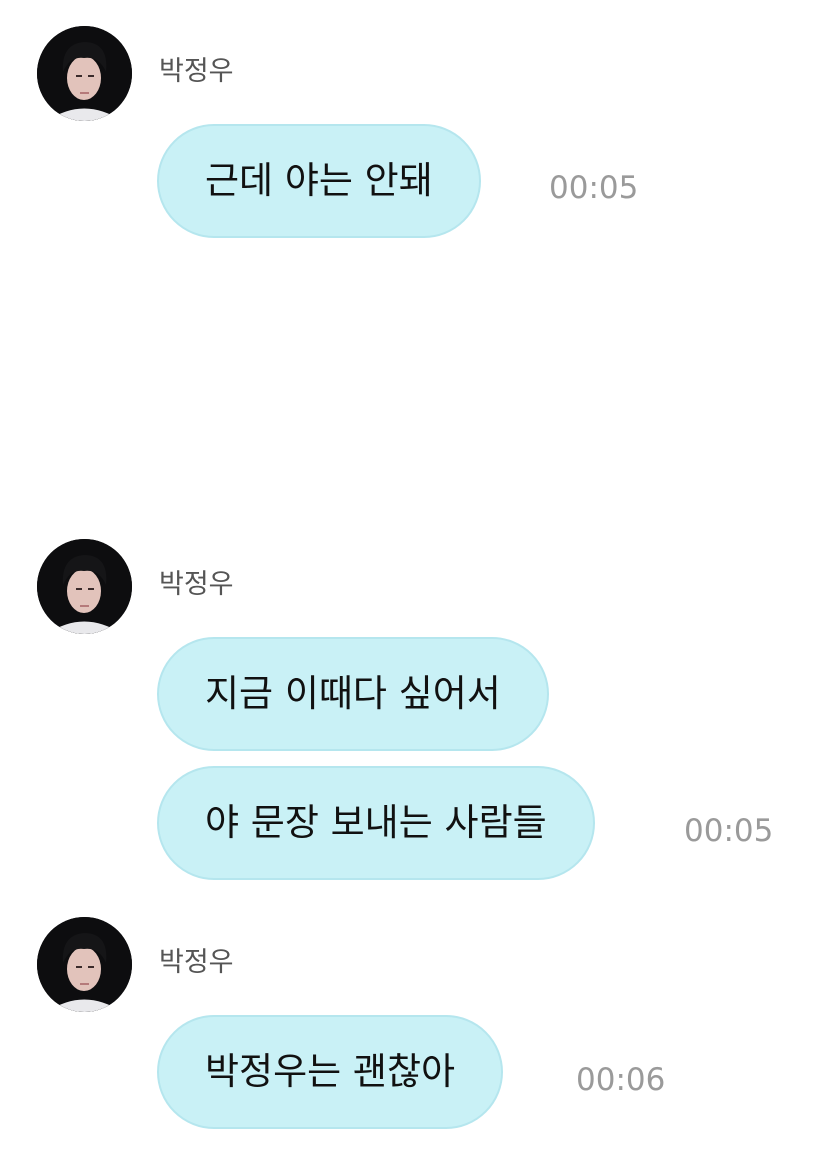 This screenshot has width=820, height=1173. Describe the element at coordinates (621, 1080) in the screenshot. I see `message-time: 00:06` at that location.